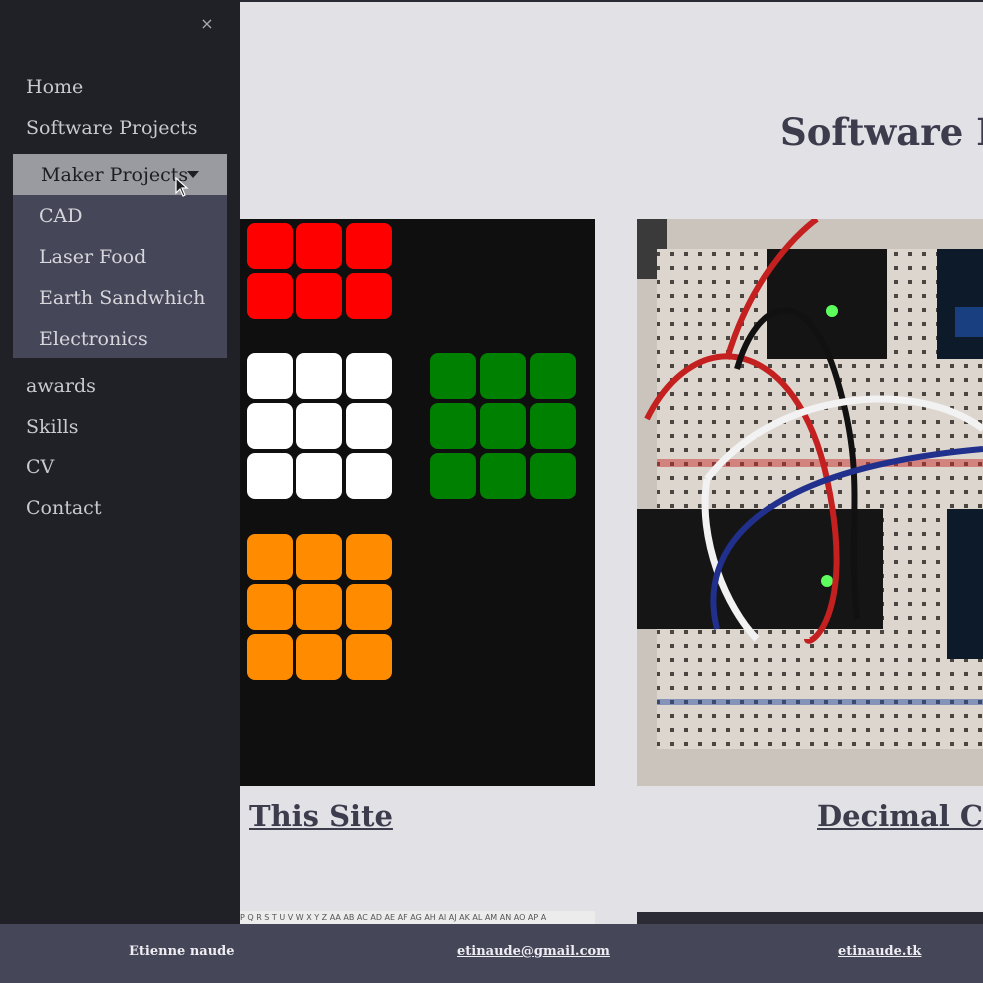 The image size is (983, 983). What do you see at coordinates (122, 298) in the screenshot?
I see `dropdown-item-earth-sandwhich: Earth Sandwhich` at bounding box center [122, 298].